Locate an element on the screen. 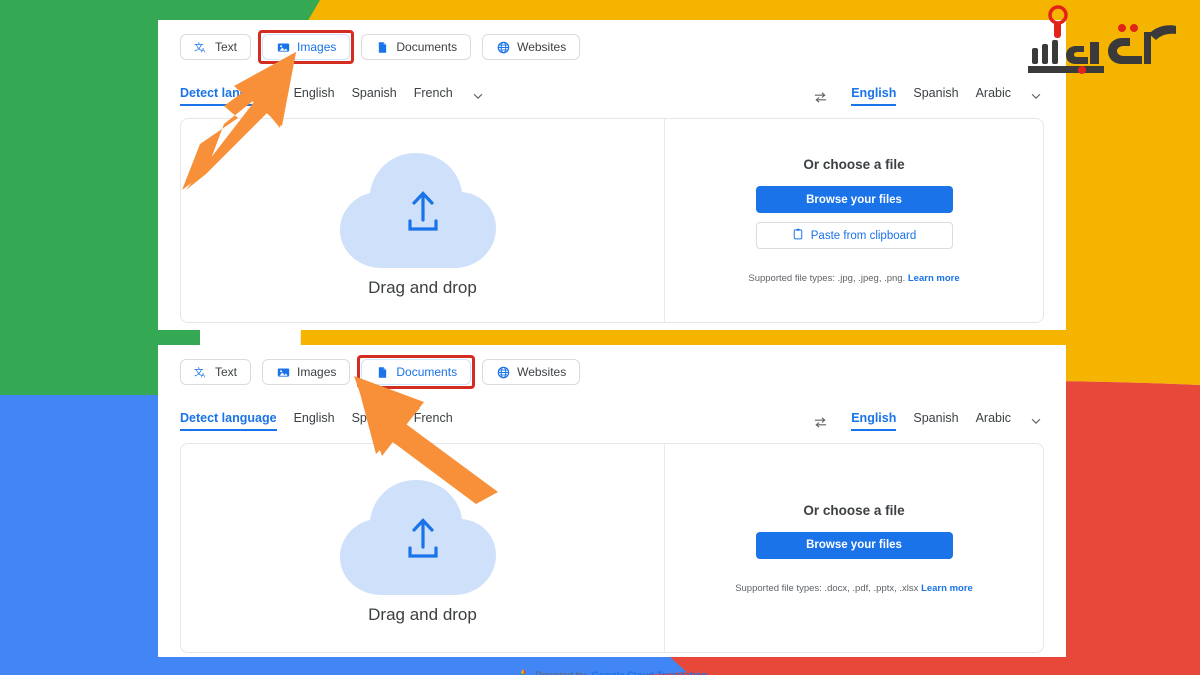 Image resolution: width=1200 pixels, height=675 pixels. filetypes-text: Supported file types: .jpg, .jpeg, .png. is located at coordinates (827, 278).